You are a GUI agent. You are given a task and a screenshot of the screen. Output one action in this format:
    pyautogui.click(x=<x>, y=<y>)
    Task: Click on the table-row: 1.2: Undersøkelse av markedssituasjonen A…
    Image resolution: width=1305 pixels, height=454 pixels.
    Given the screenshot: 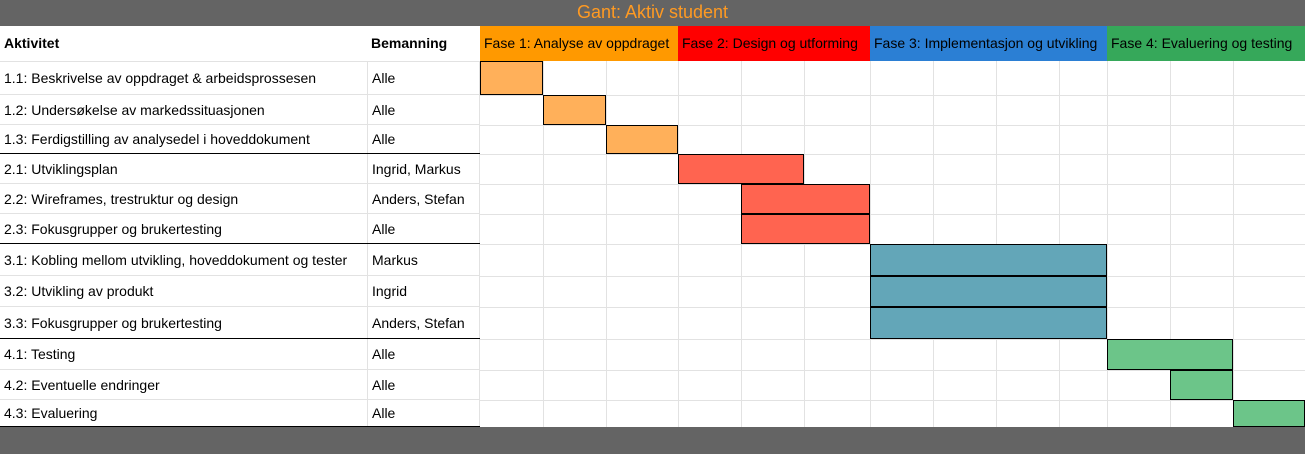 What is the action you would take?
    pyautogui.click(x=240, y=110)
    